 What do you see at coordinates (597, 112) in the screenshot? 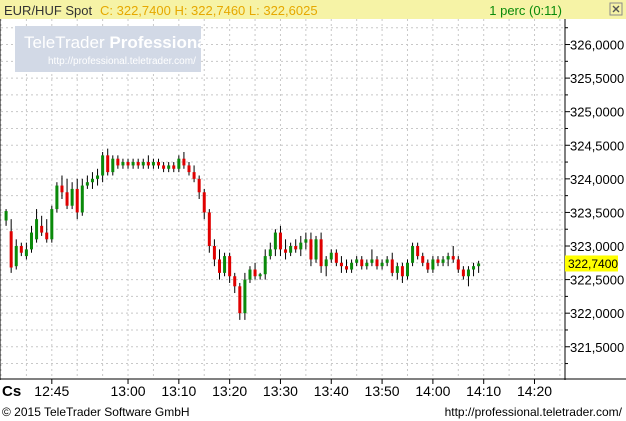
I see `y-tick-label: 325,0000` at bounding box center [597, 112].